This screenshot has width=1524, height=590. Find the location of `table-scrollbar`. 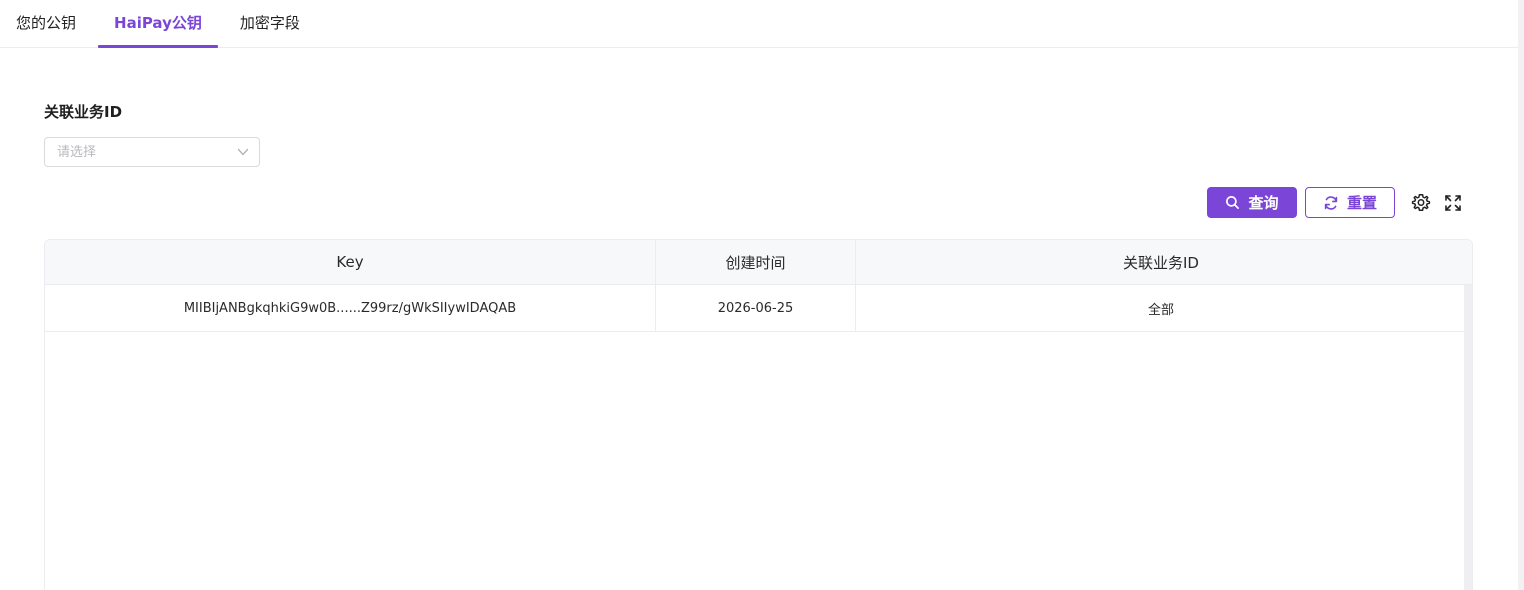

table-scrollbar is located at coordinates (1468, 437).